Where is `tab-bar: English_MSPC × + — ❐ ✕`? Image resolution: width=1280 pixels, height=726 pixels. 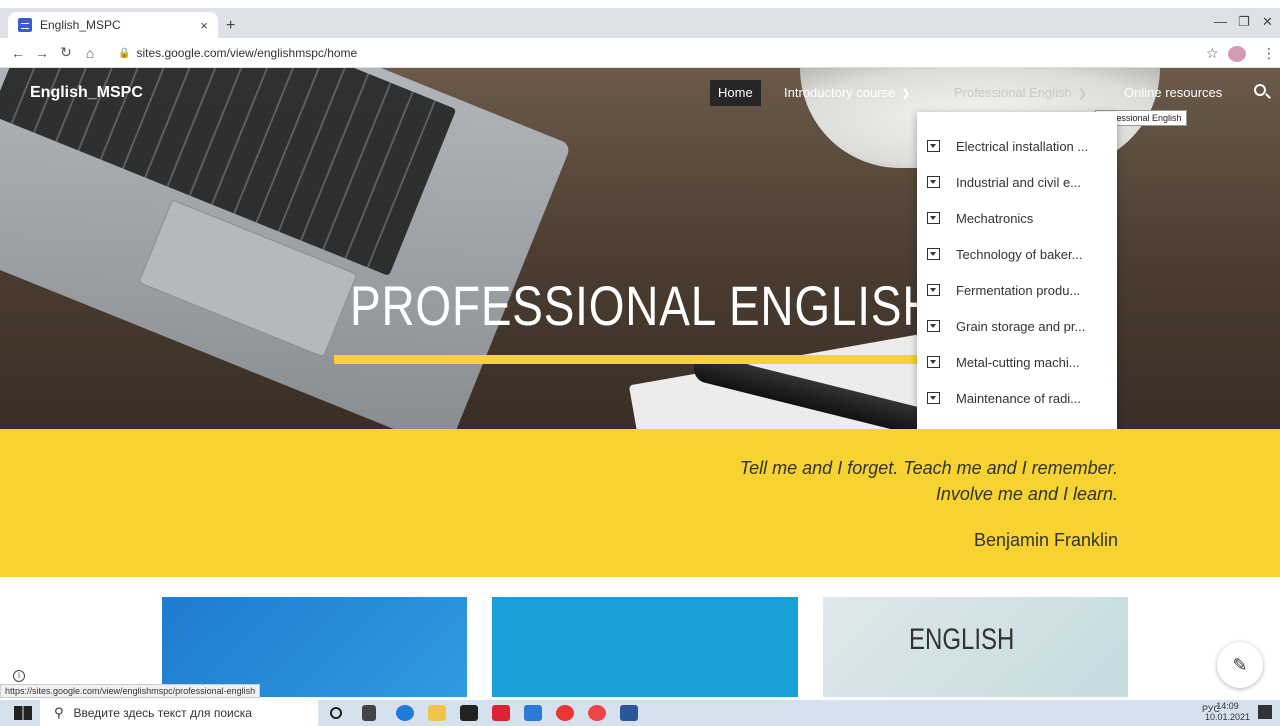
tab-bar: English_MSPC × + — ❐ ✕ is located at coordinates (640, 23).